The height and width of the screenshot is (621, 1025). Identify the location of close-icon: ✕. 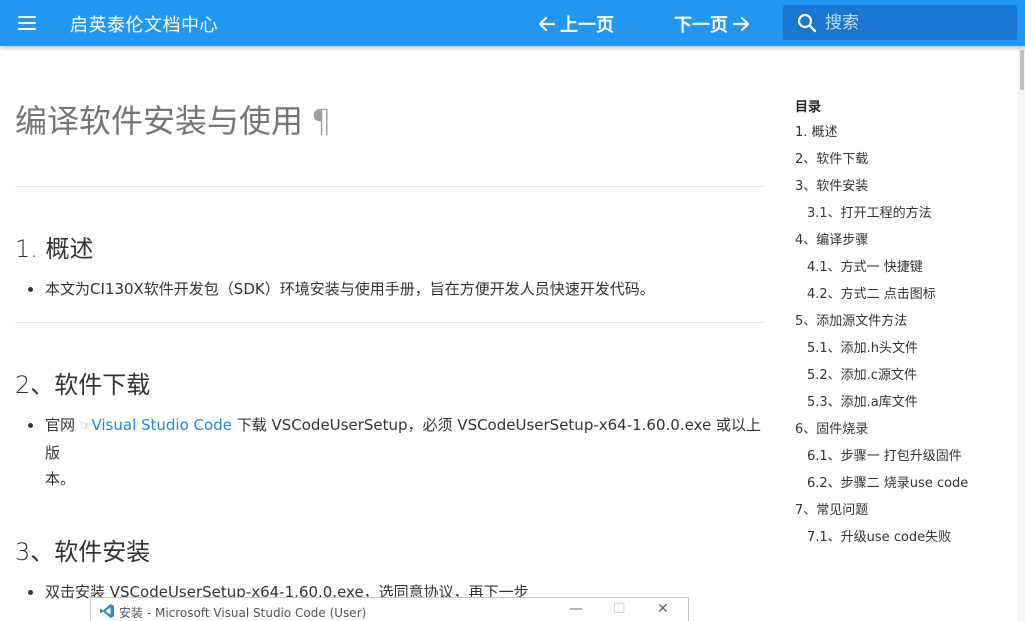
(663, 609).